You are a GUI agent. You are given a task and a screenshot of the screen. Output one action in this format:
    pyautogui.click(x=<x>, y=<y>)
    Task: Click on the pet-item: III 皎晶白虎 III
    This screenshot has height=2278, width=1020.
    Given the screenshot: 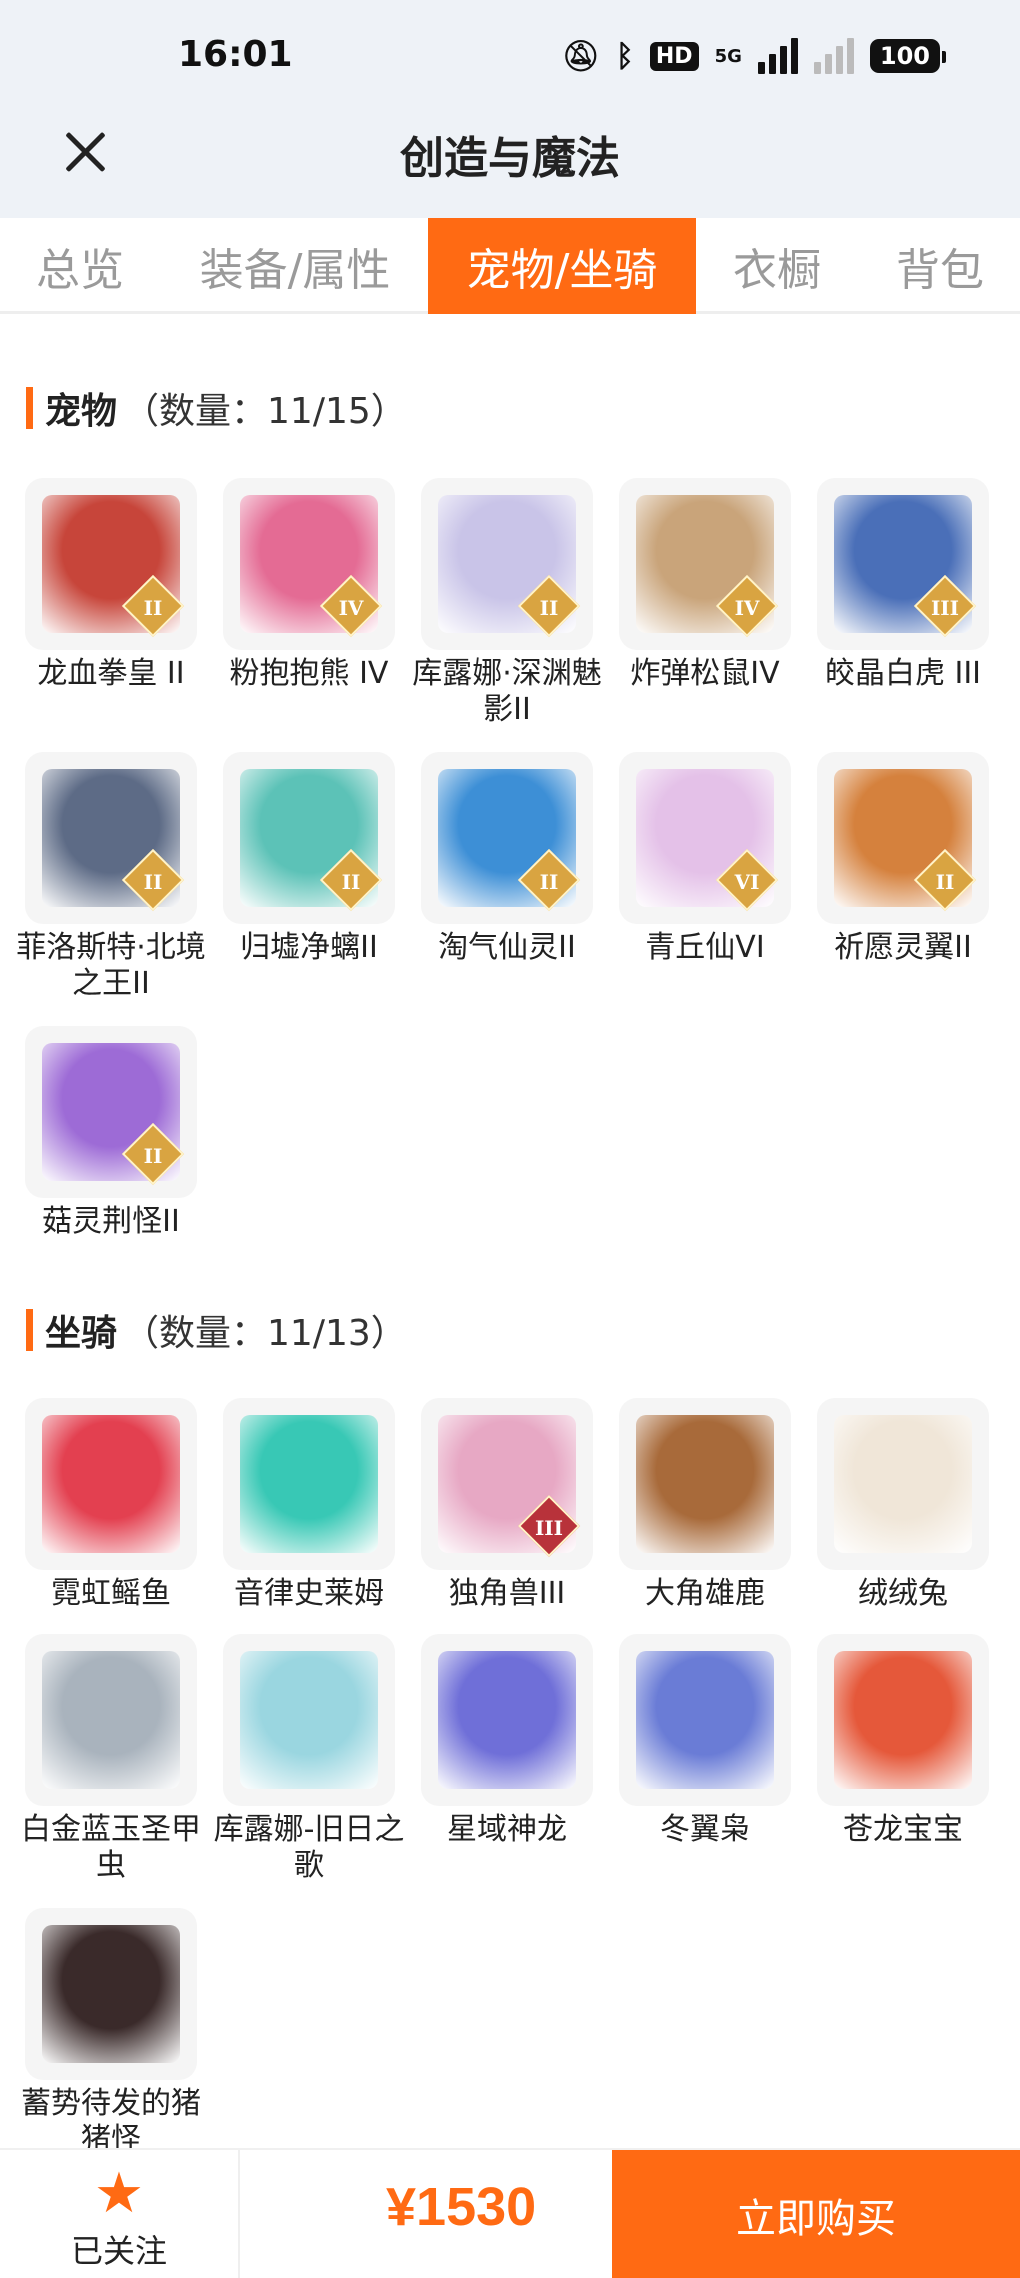 What is the action you would take?
    pyautogui.click(x=903, y=585)
    